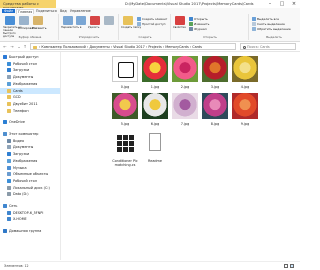  I want to click on nav-item: Домашняя группа, so click(30, 231).